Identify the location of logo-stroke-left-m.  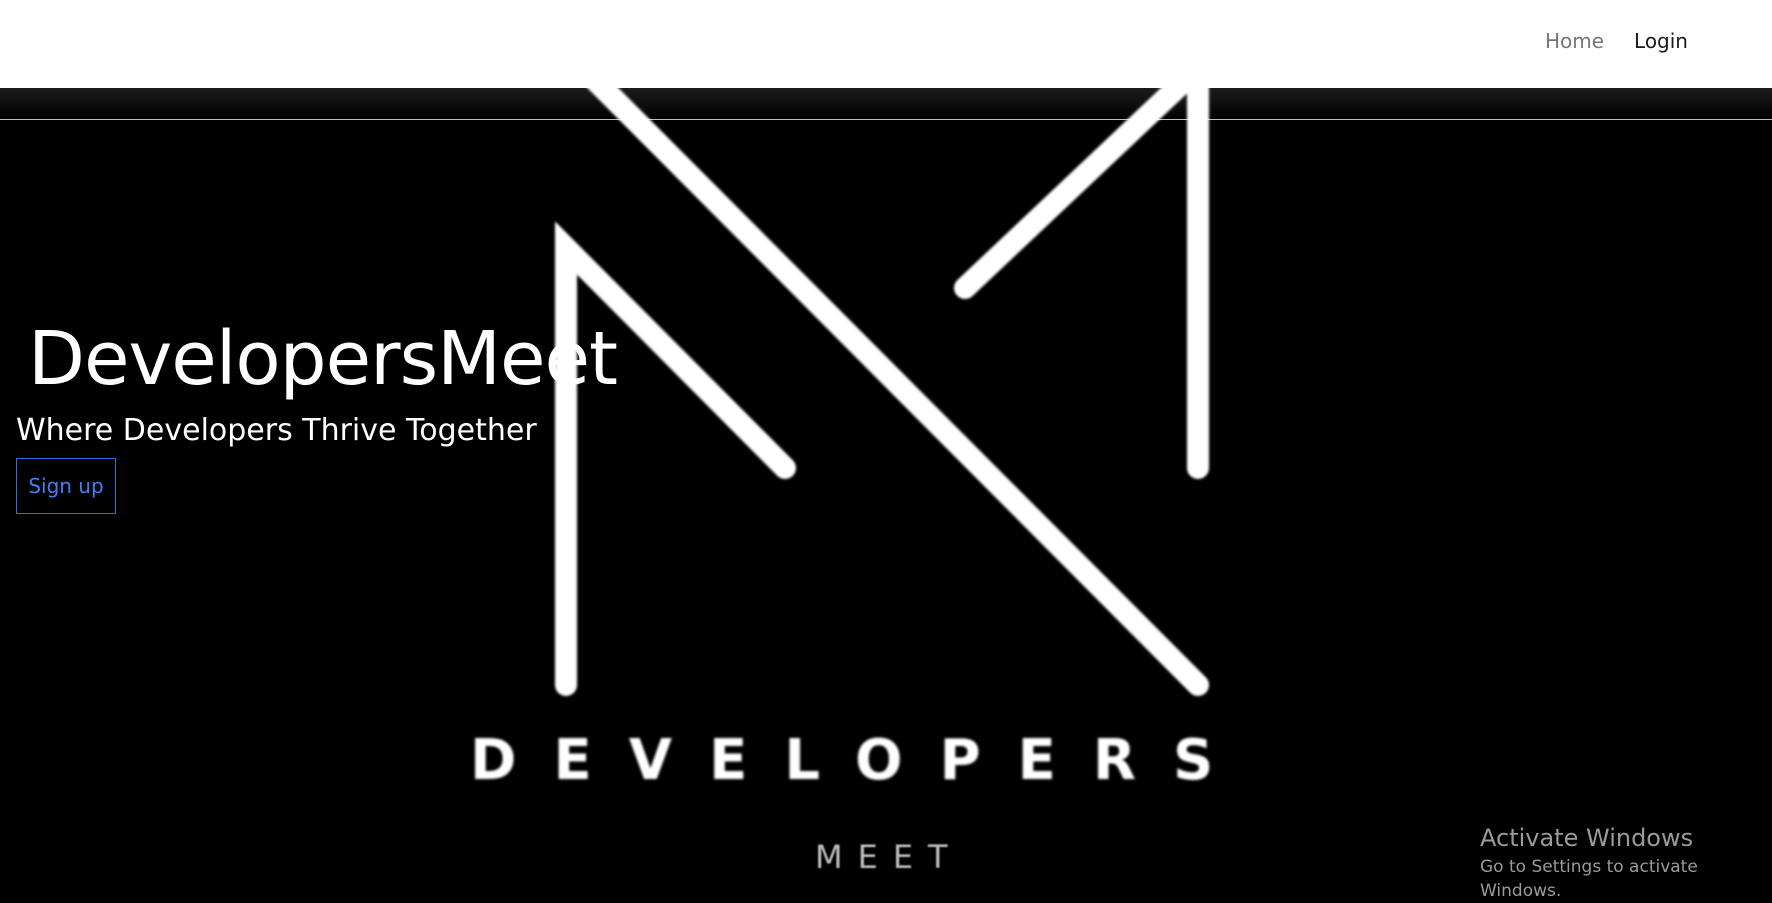
(675, 458).